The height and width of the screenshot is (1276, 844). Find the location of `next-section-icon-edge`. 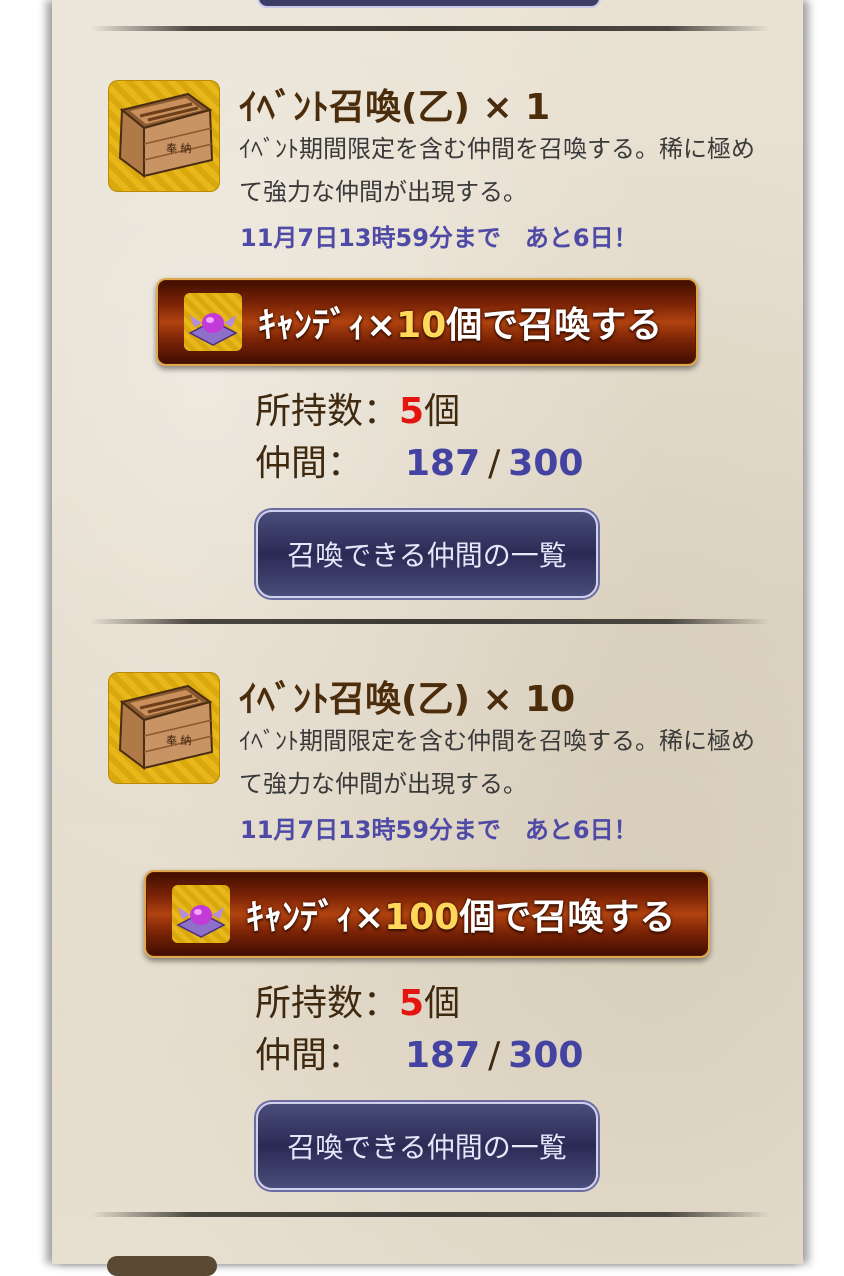

next-section-icon-edge is located at coordinates (162, 1266).